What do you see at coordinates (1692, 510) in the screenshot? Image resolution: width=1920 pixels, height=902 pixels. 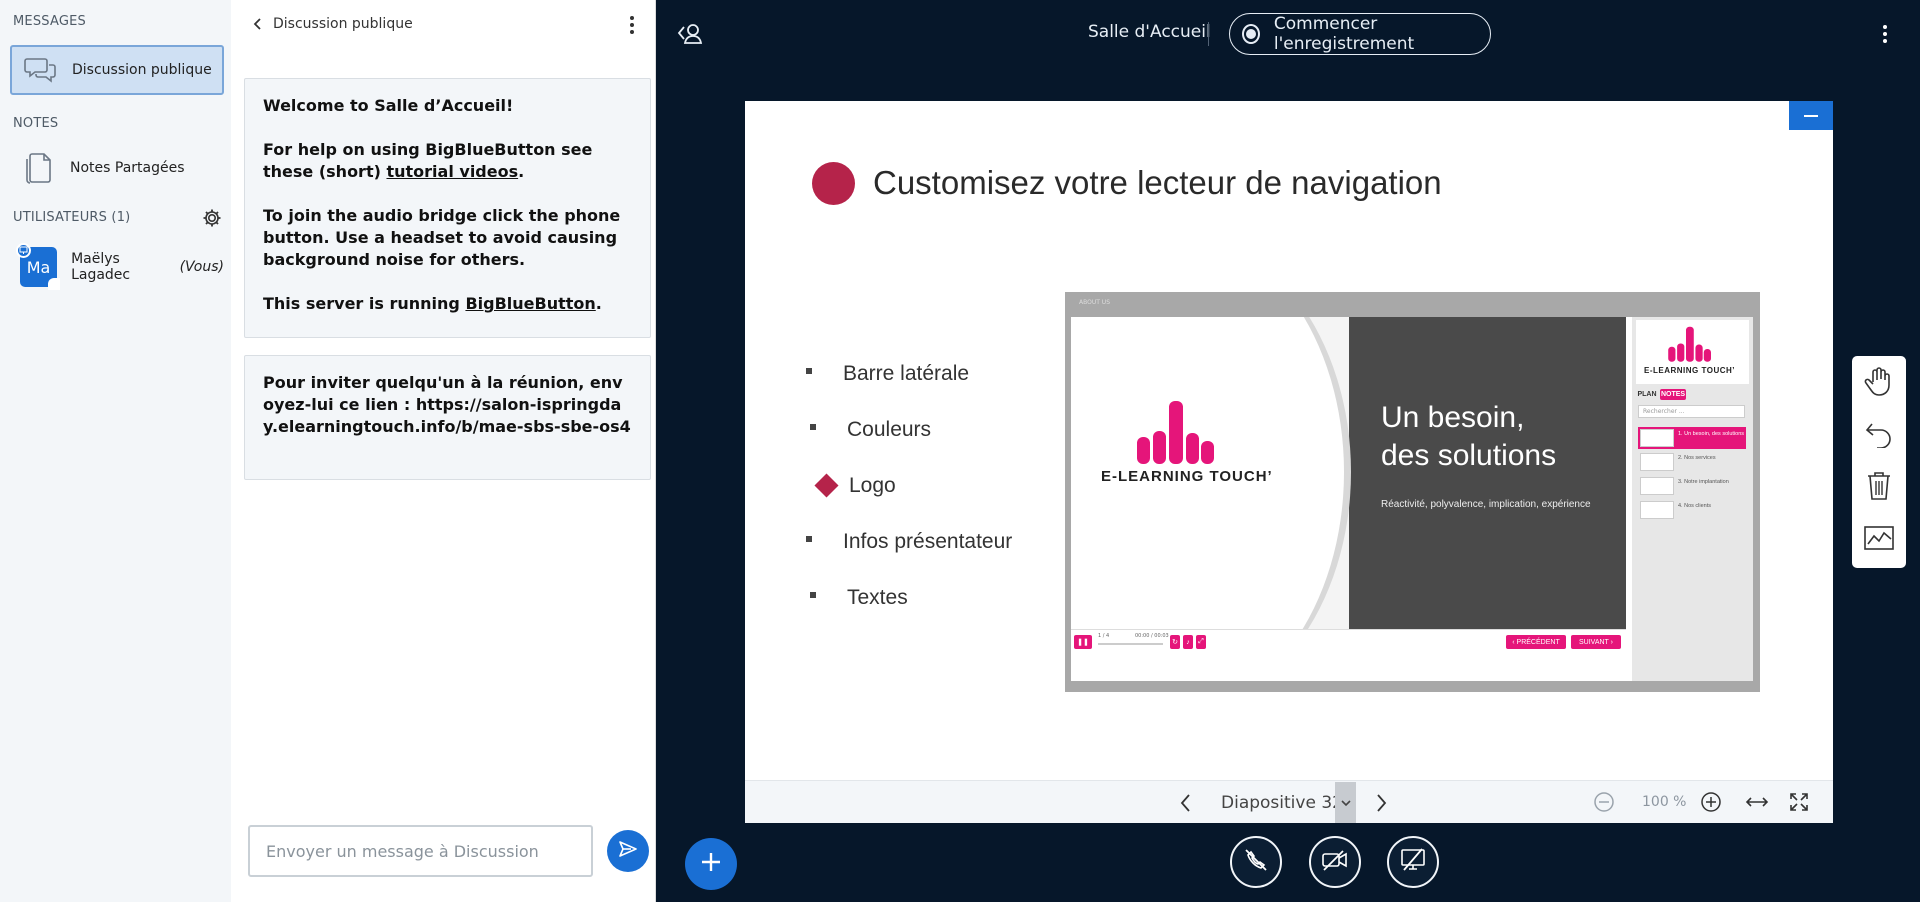 I see `embedded-toc-row: 4. Nos clients` at bounding box center [1692, 510].